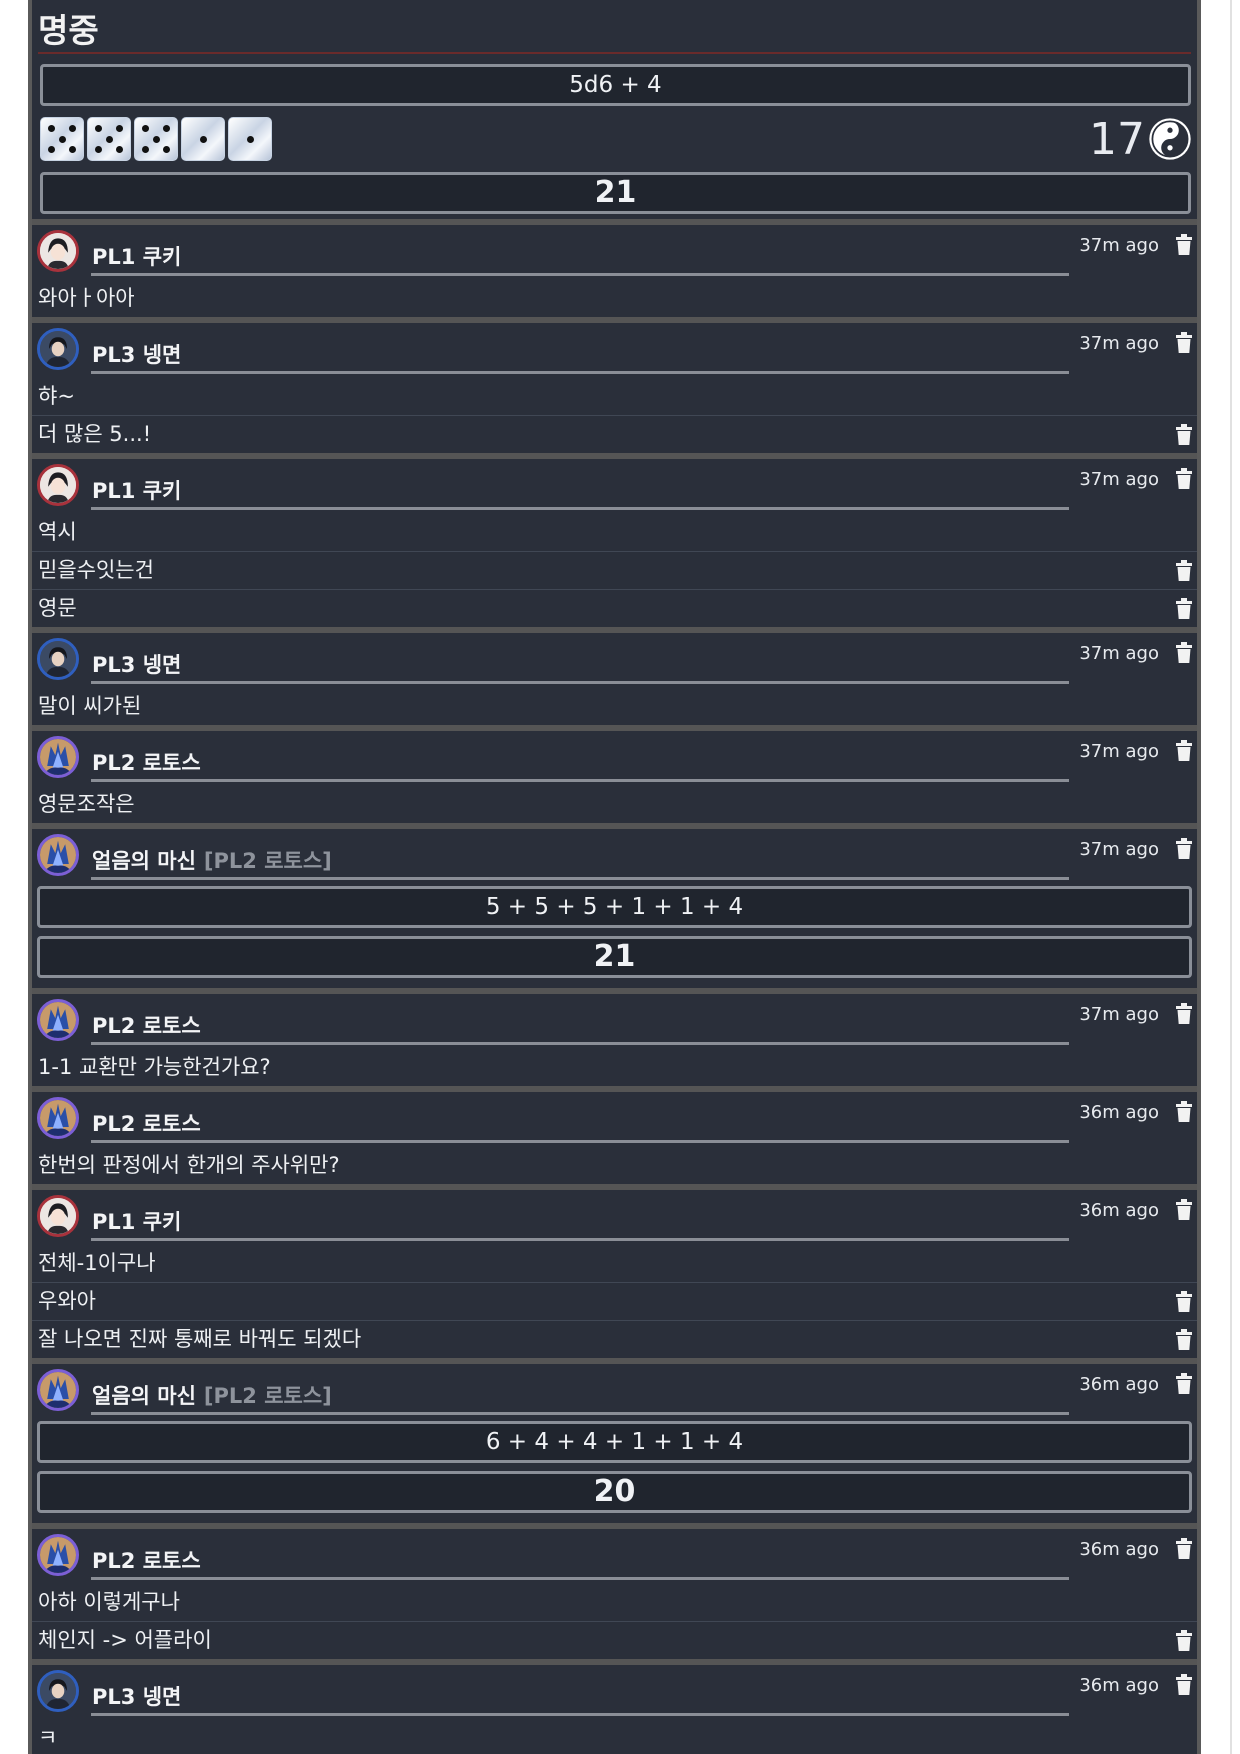 This screenshot has height=1754, width=1240. Describe the element at coordinates (1170, 139) in the screenshot. I see `yinyang-icon` at that location.